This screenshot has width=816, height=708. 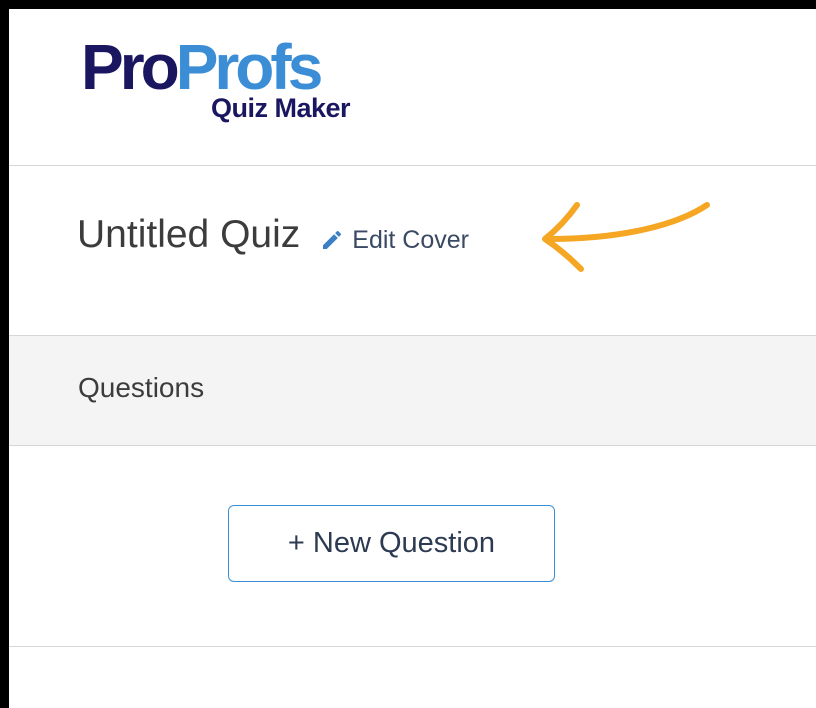 I want to click on new-question-label: + New Question, so click(x=391, y=543).